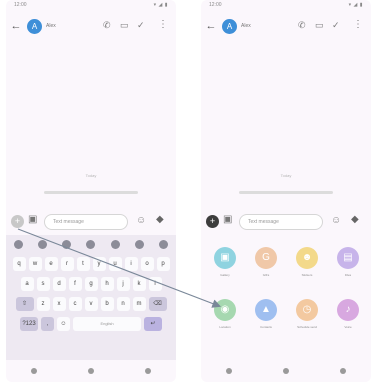  I want to click on attach-files: ▤ Files, so click(348, 263).